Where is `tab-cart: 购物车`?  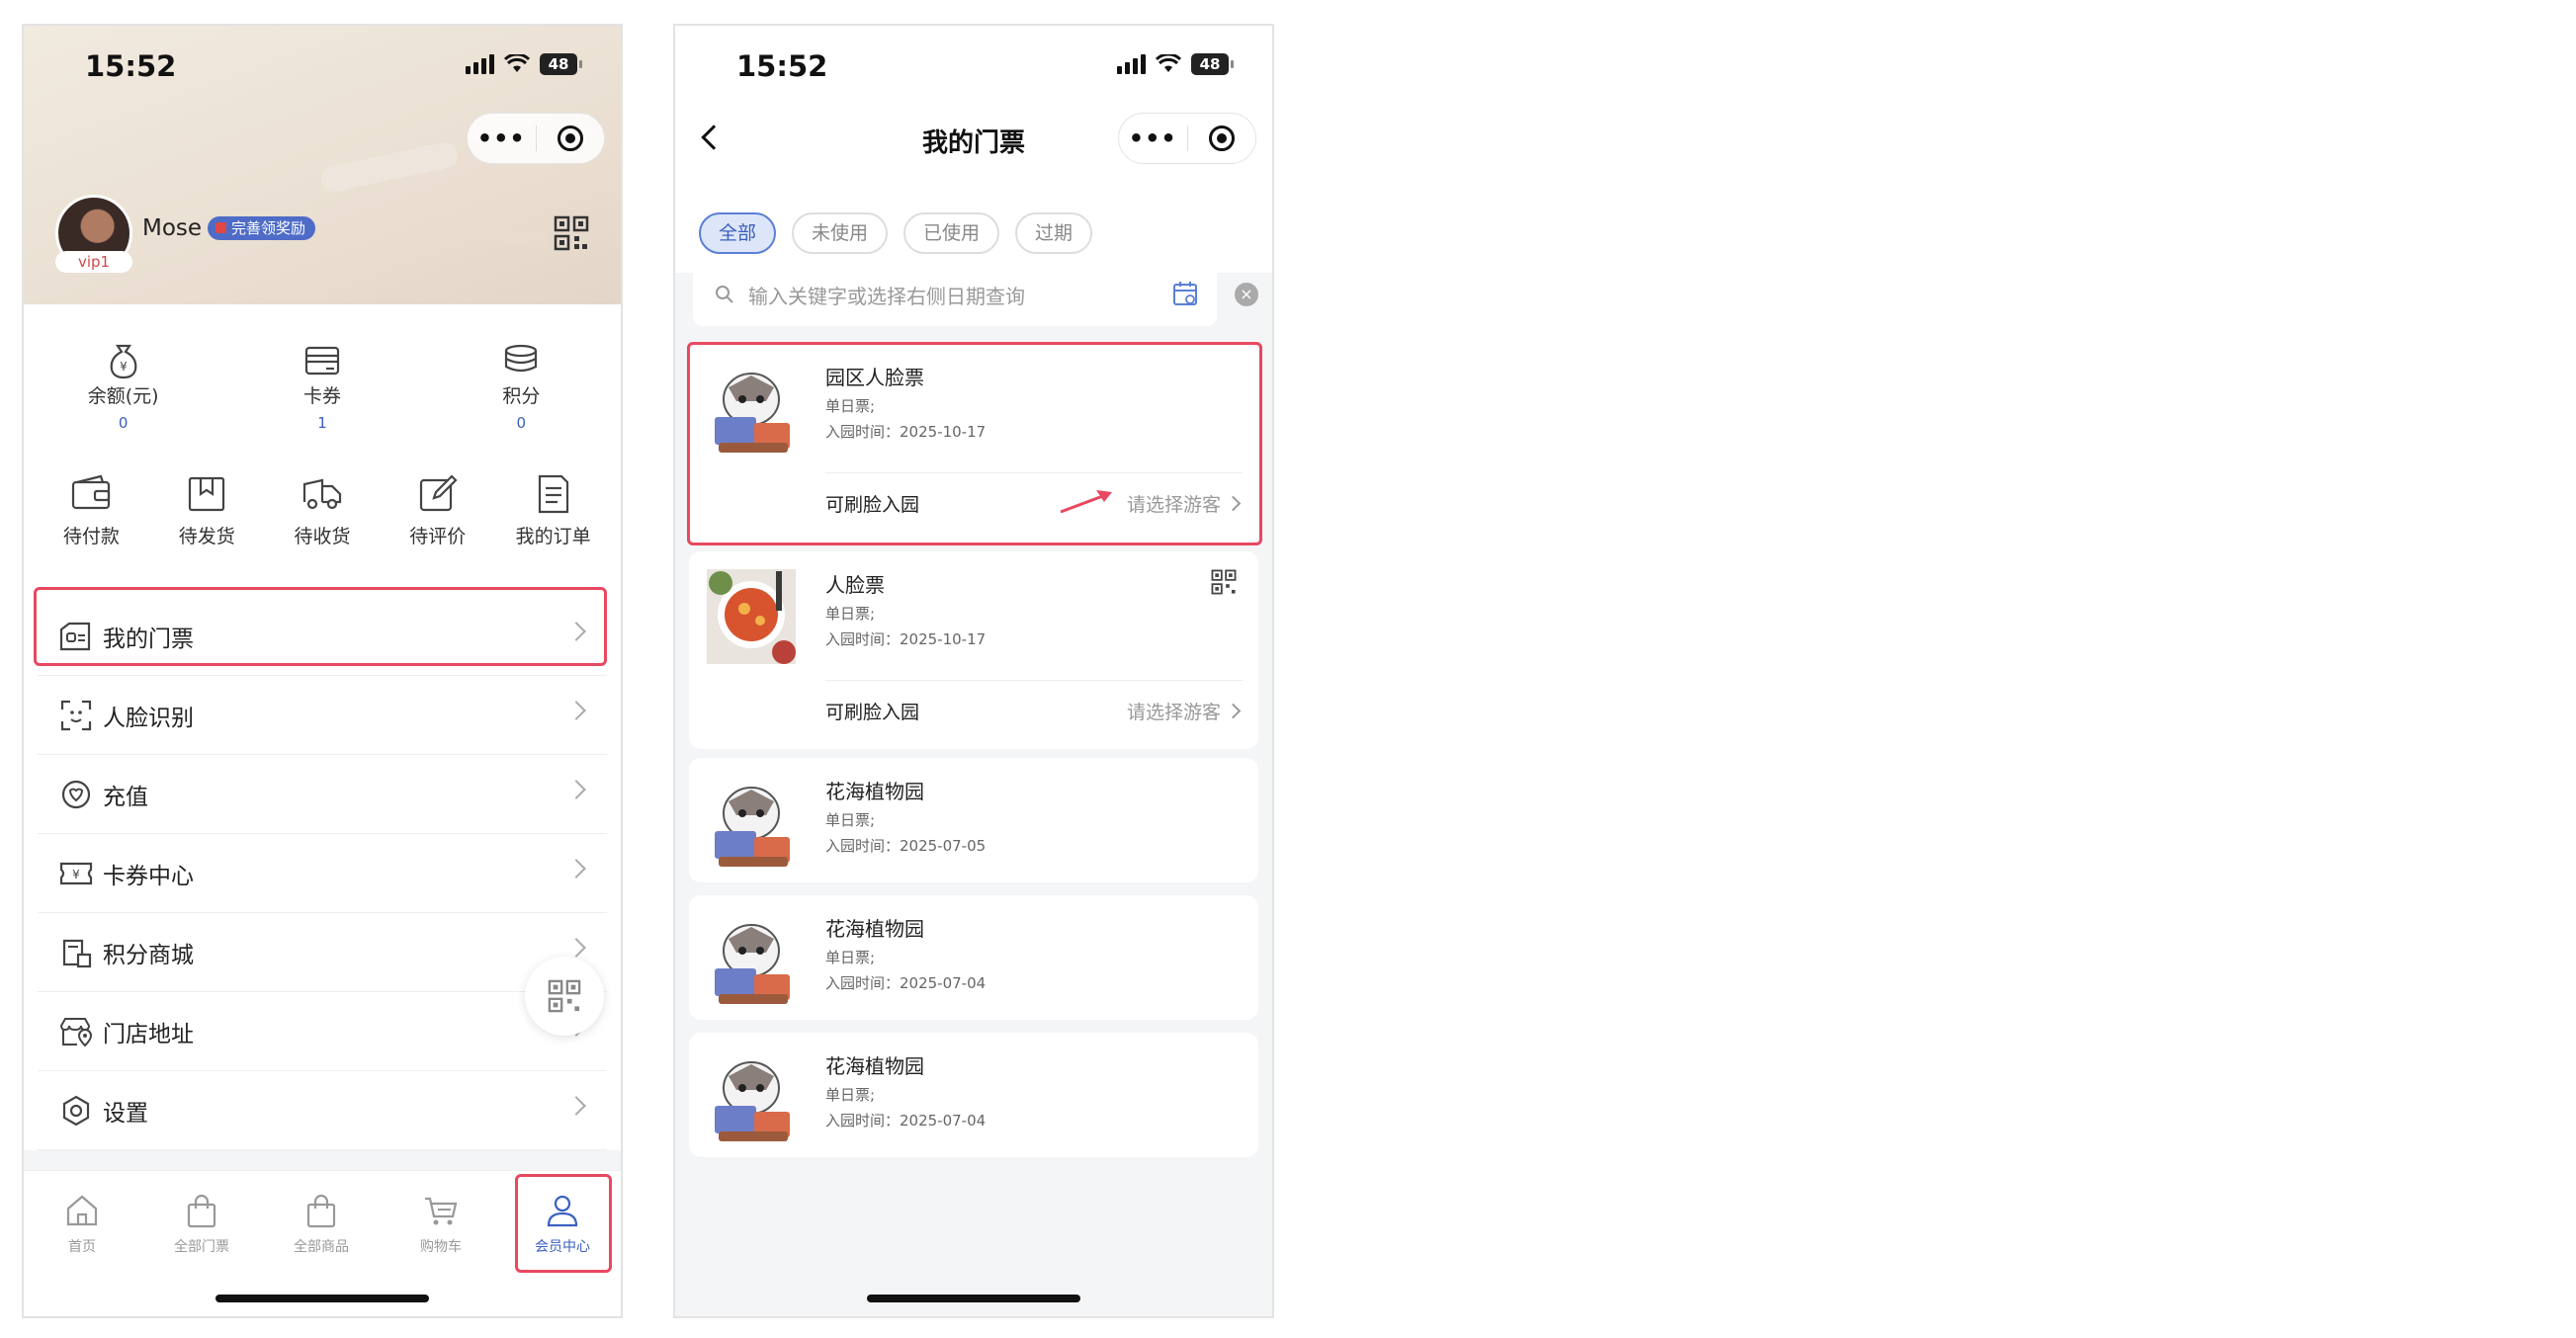 tab-cart: 购物车 is located at coordinates (440, 1224).